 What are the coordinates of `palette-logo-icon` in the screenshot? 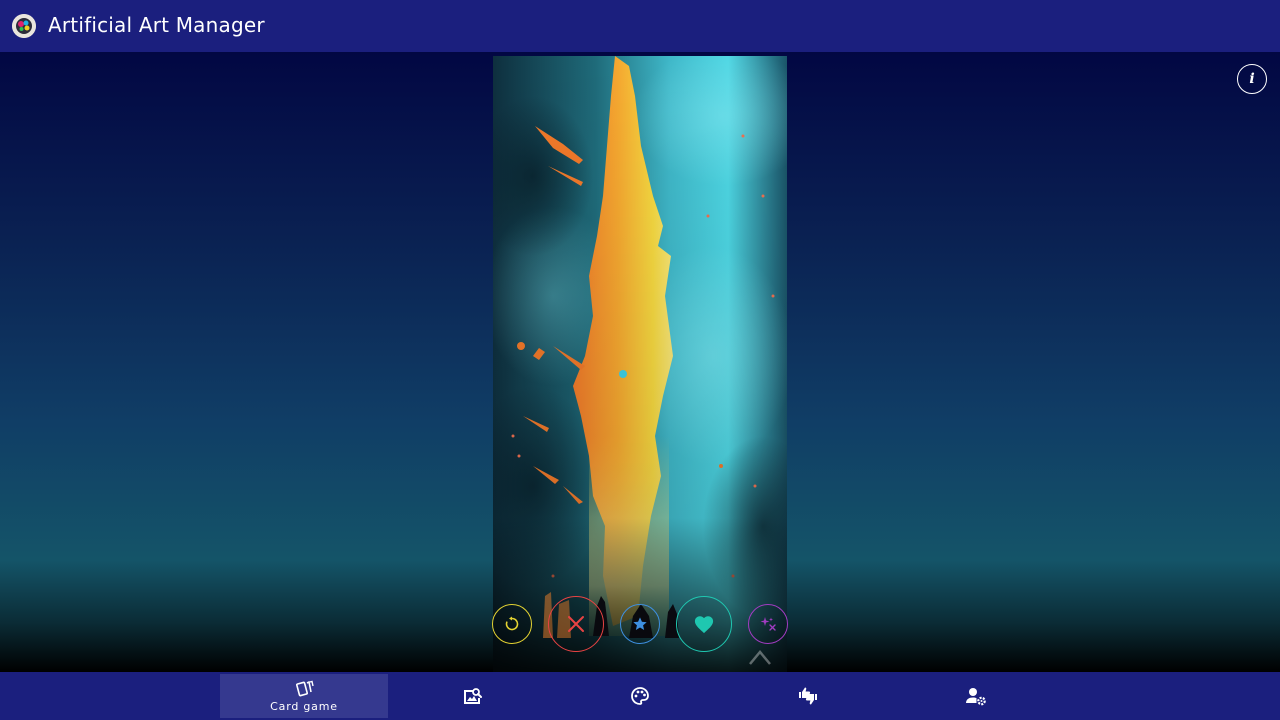 It's located at (24, 26).